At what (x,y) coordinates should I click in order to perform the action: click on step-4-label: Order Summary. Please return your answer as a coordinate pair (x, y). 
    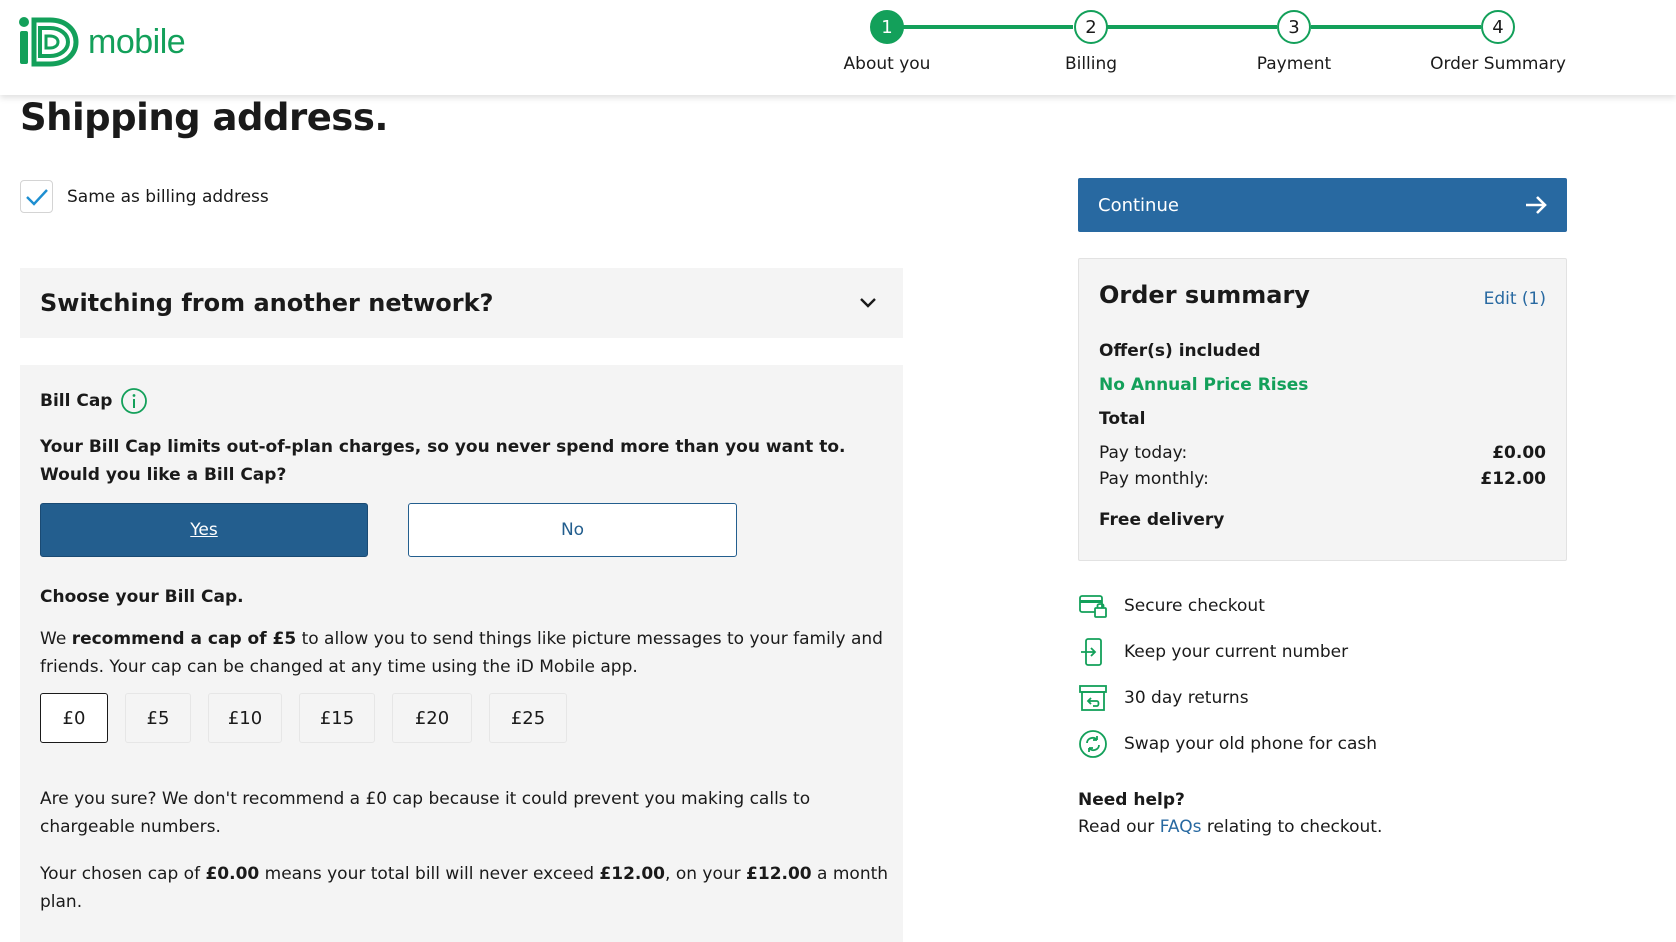
    Looking at the image, I should click on (1498, 64).